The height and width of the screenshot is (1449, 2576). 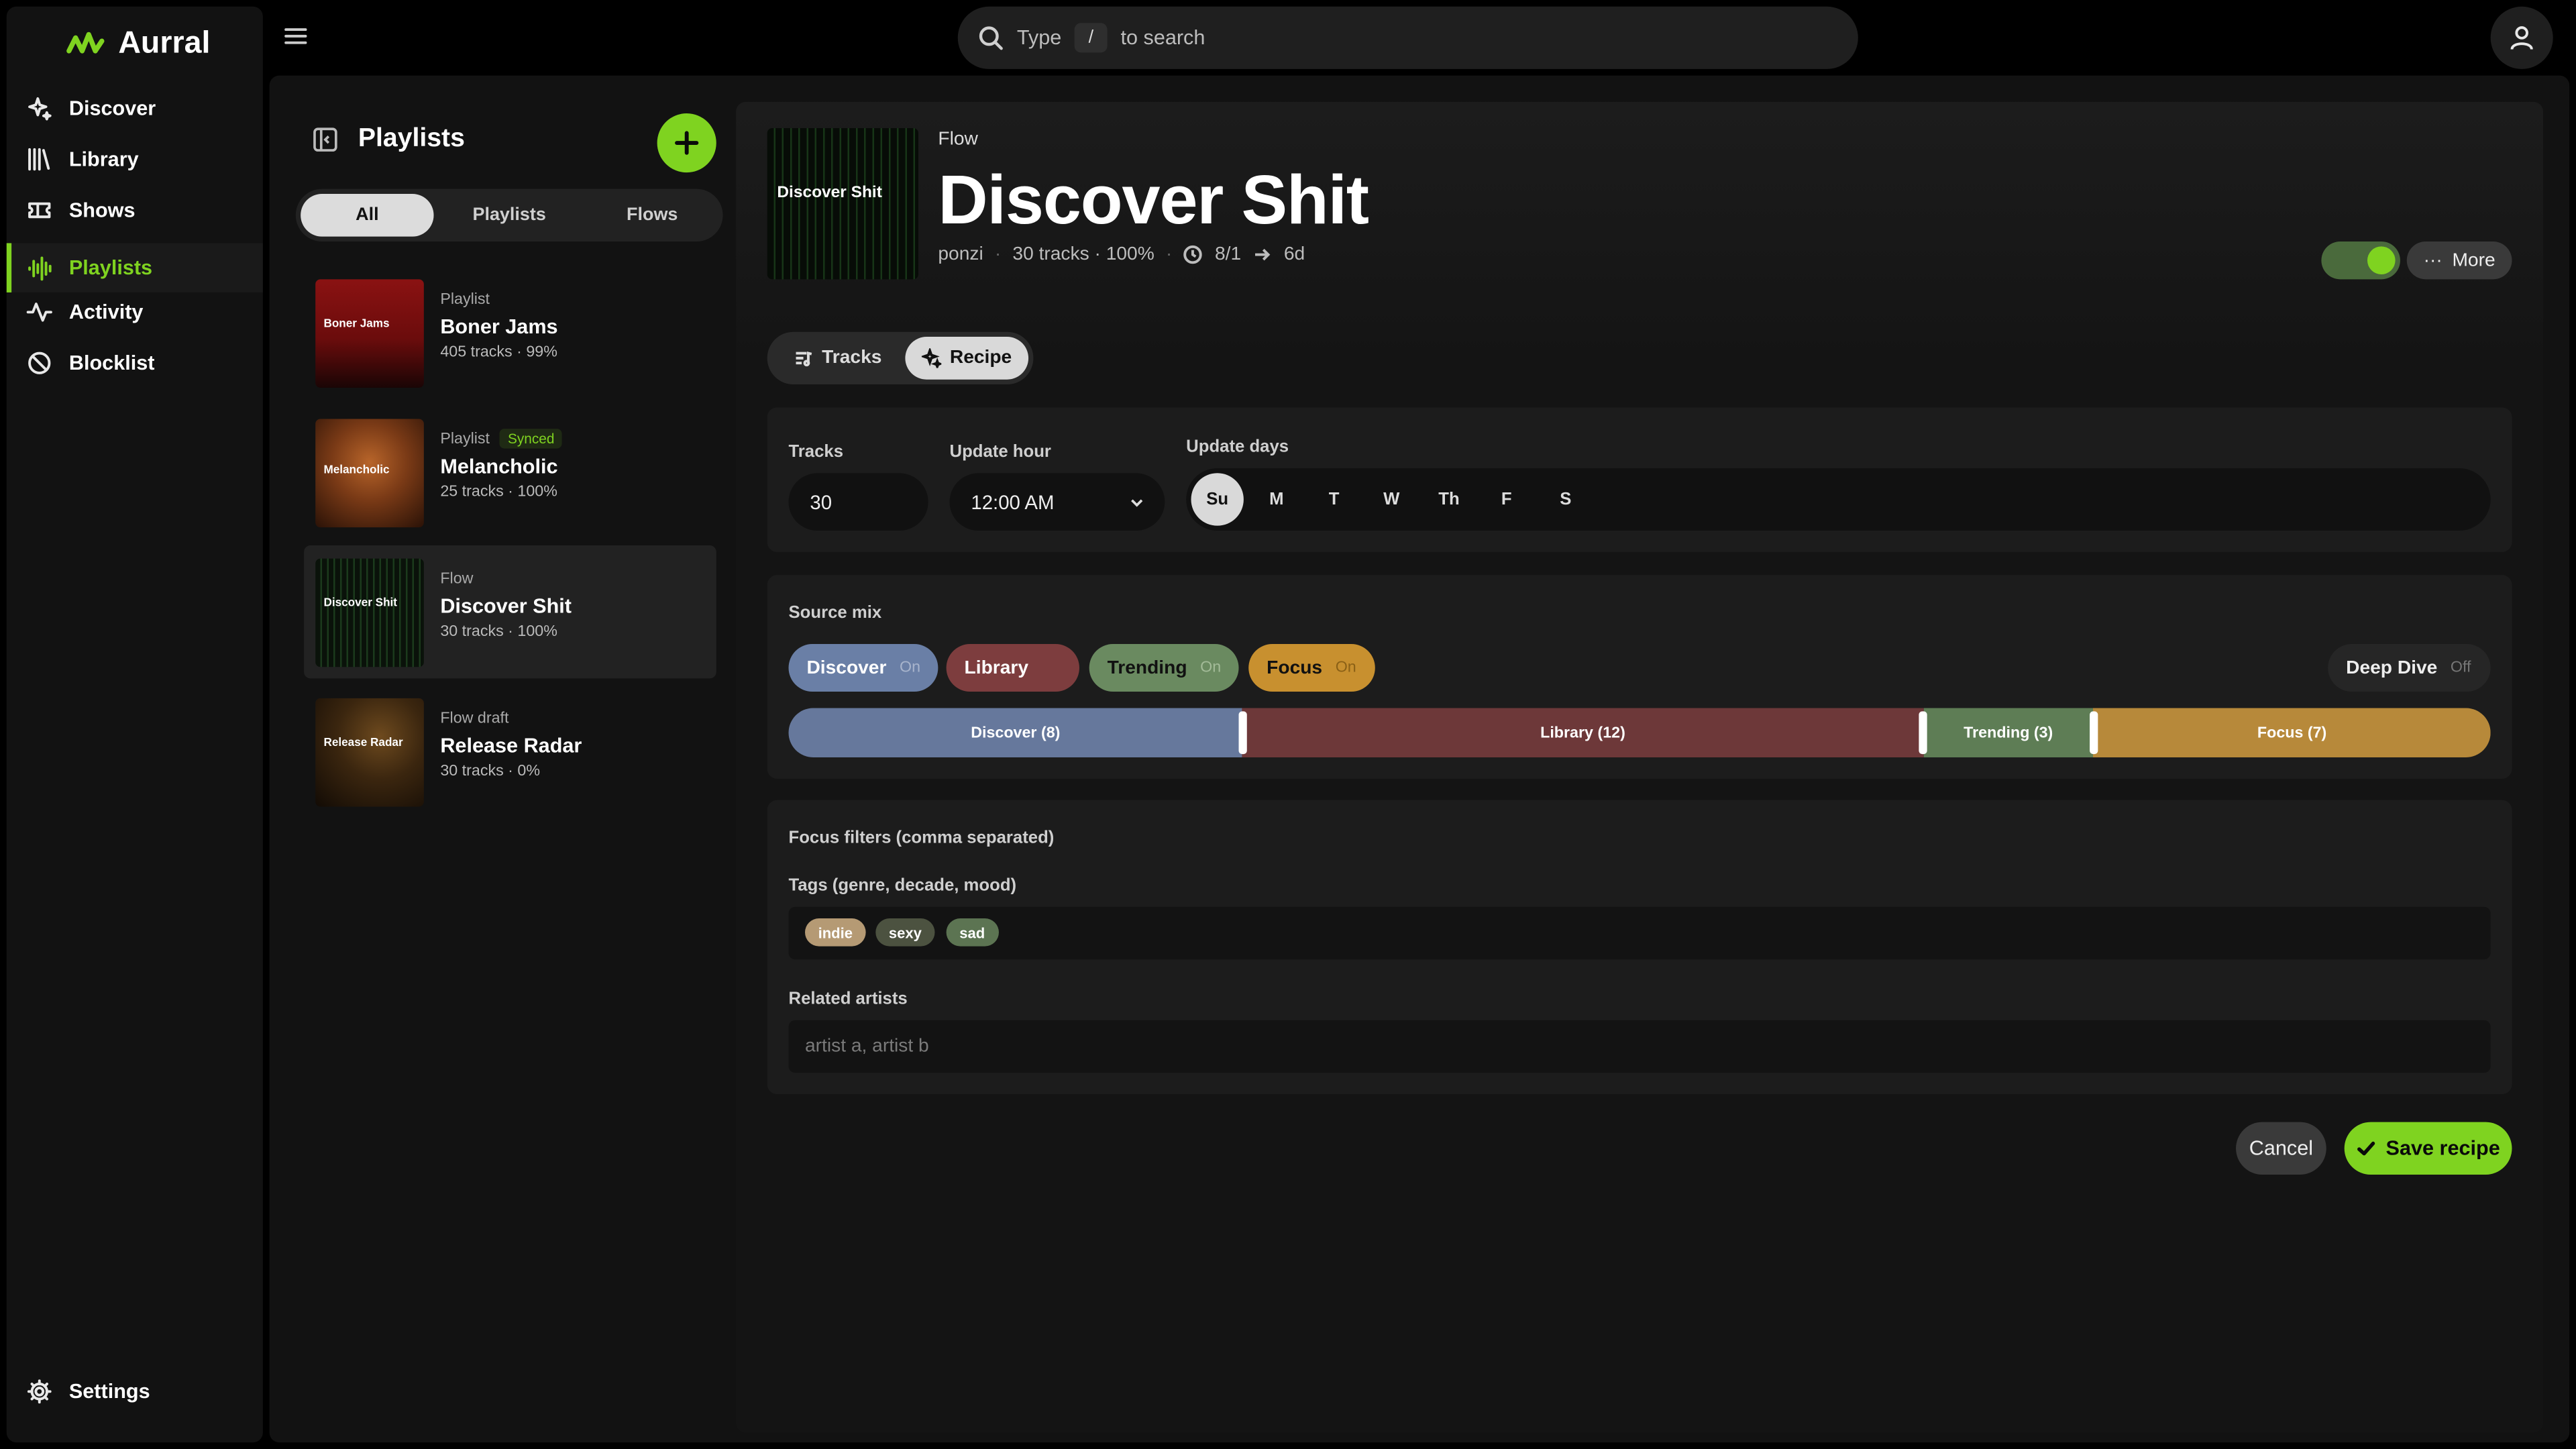 I want to click on chip-label: Library, so click(x=996, y=667).